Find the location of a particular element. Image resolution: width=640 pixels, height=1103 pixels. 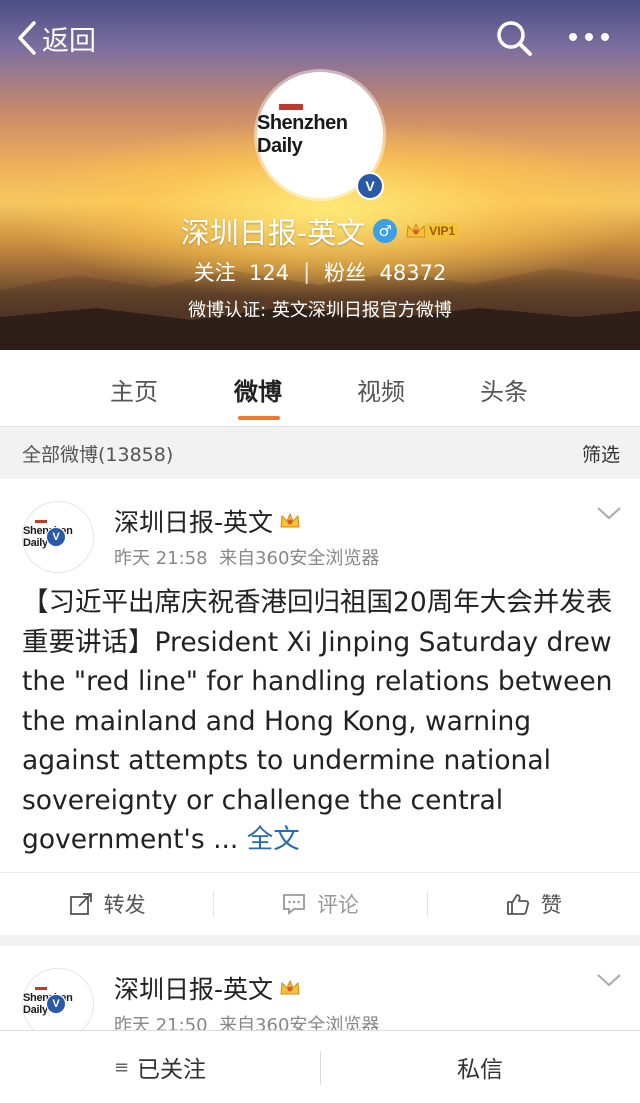

post-meta: 昨天 21:58 来自360安全浏览器 is located at coordinates (246, 557).